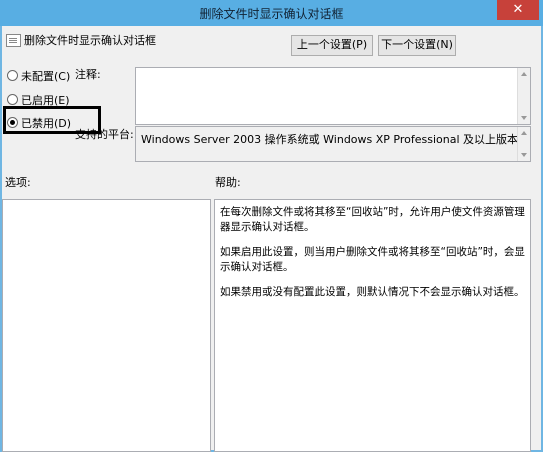  Describe the element at coordinates (523, 96) in the screenshot. I see `comment-scrollbar` at that location.